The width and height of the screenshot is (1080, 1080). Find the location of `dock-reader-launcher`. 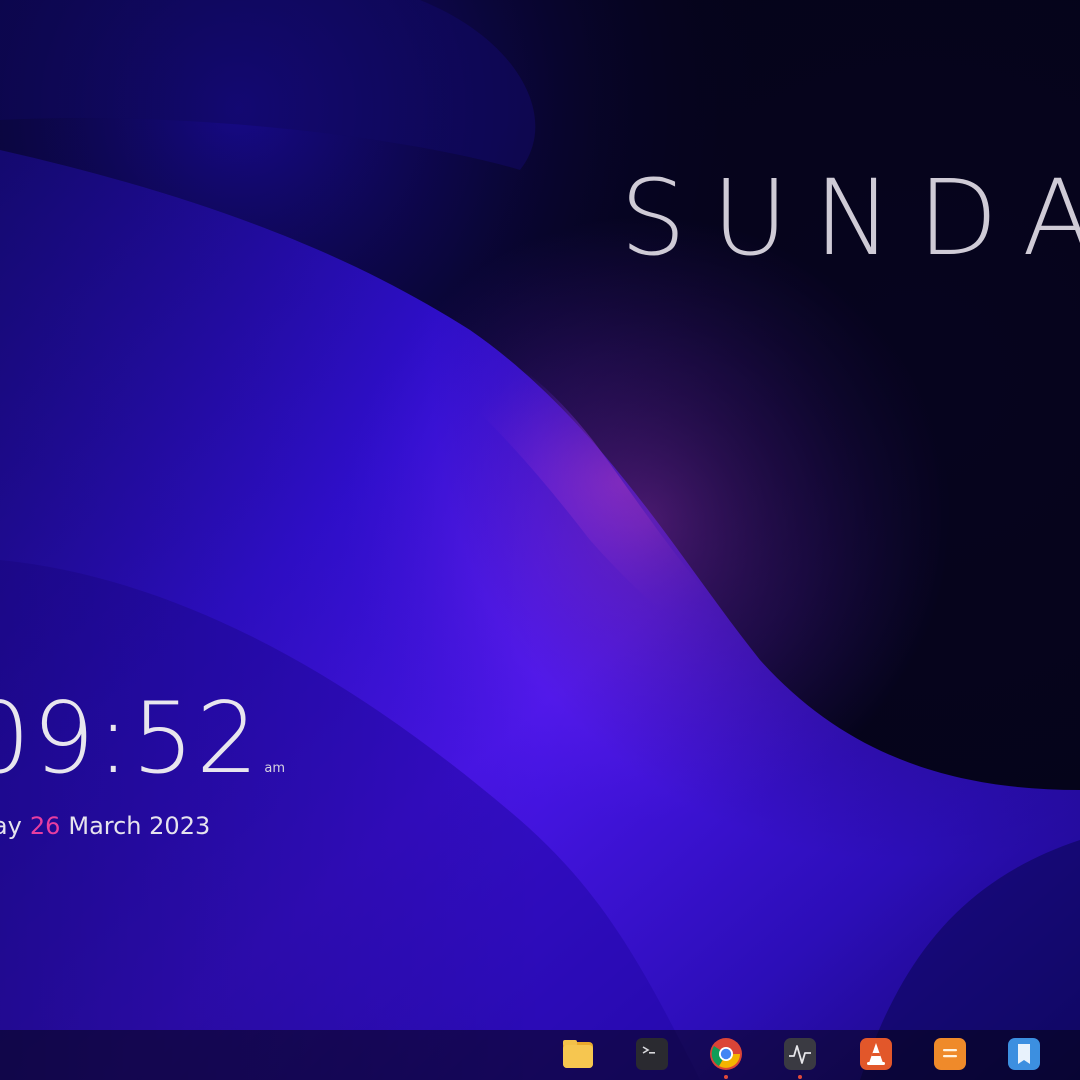

dock-reader-launcher is located at coordinates (1024, 1054).